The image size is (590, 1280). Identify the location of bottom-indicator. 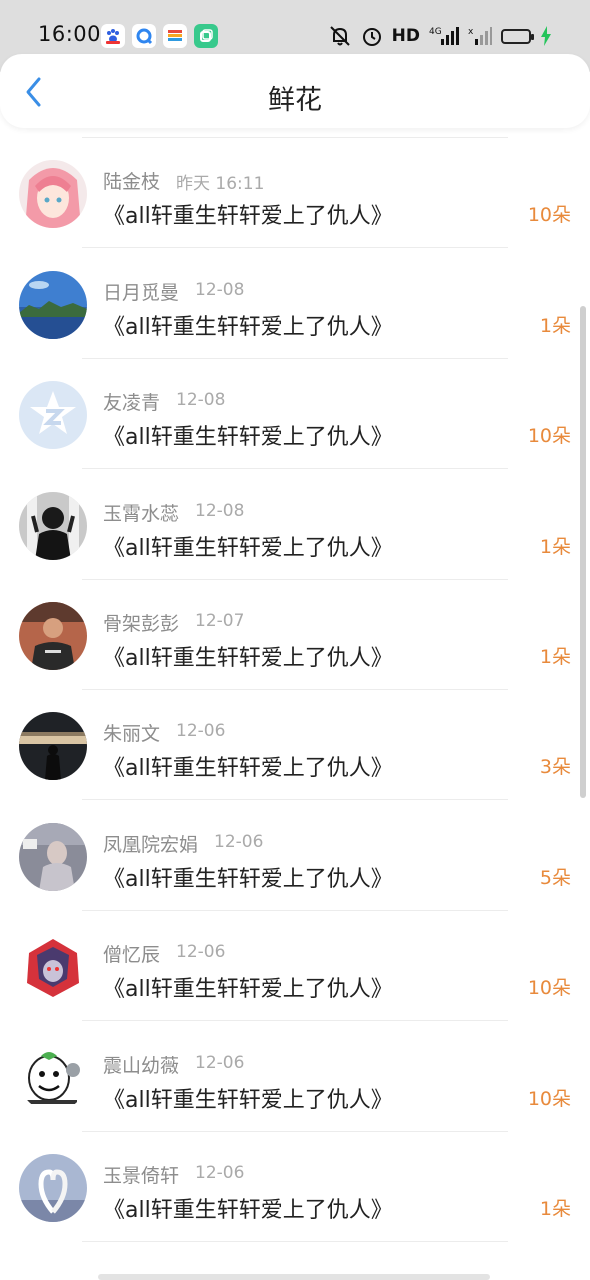
(294, 1277).